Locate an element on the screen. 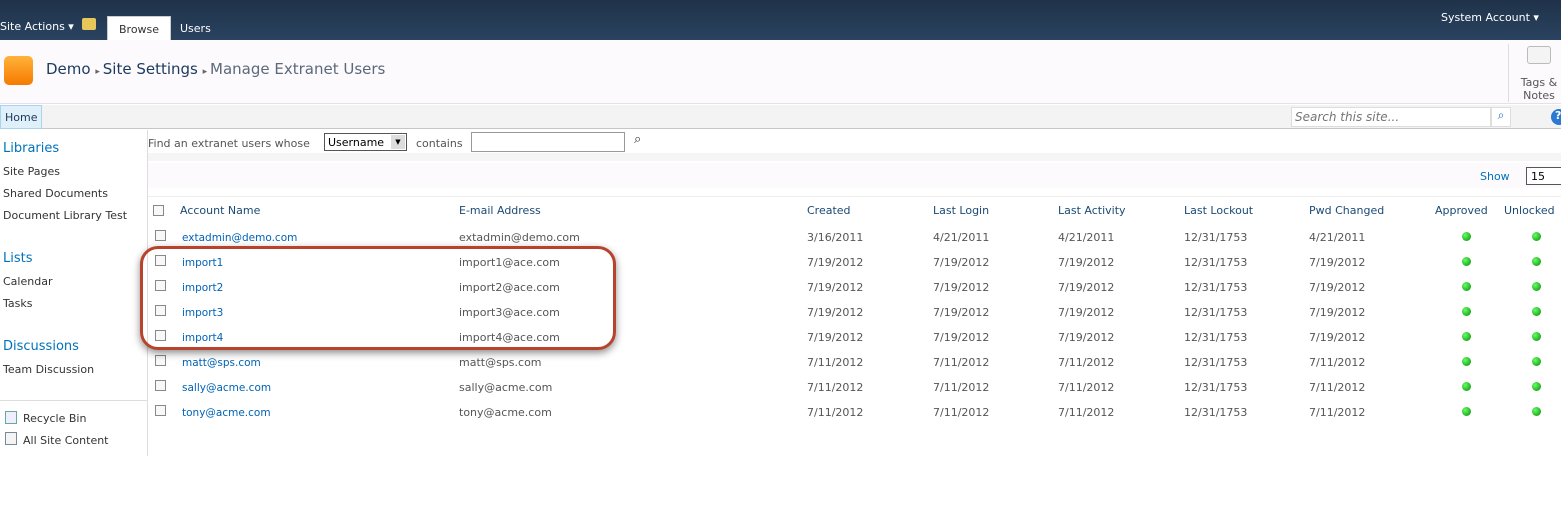 The image size is (1561, 522). filter-label: Find an extranet users whose is located at coordinates (229, 143).